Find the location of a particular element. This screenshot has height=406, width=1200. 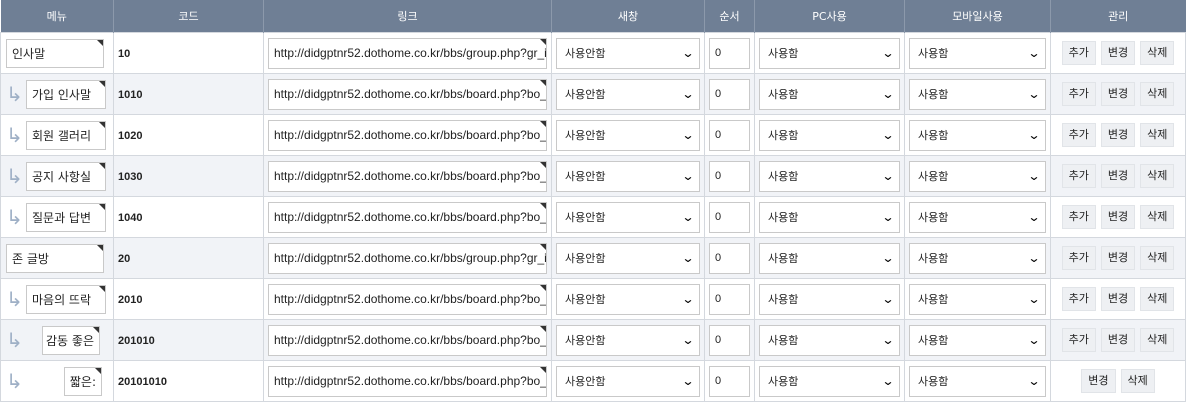

menu-name-input: 인사말 is located at coordinates (55, 53).